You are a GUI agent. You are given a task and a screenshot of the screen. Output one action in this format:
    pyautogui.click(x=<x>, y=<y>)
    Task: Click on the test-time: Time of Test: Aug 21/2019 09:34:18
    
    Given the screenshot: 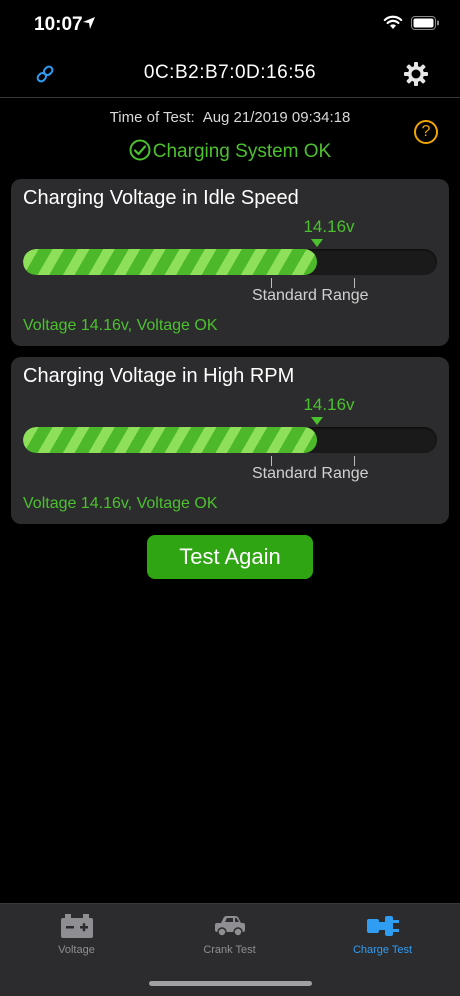 What is the action you would take?
    pyautogui.click(x=230, y=117)
    